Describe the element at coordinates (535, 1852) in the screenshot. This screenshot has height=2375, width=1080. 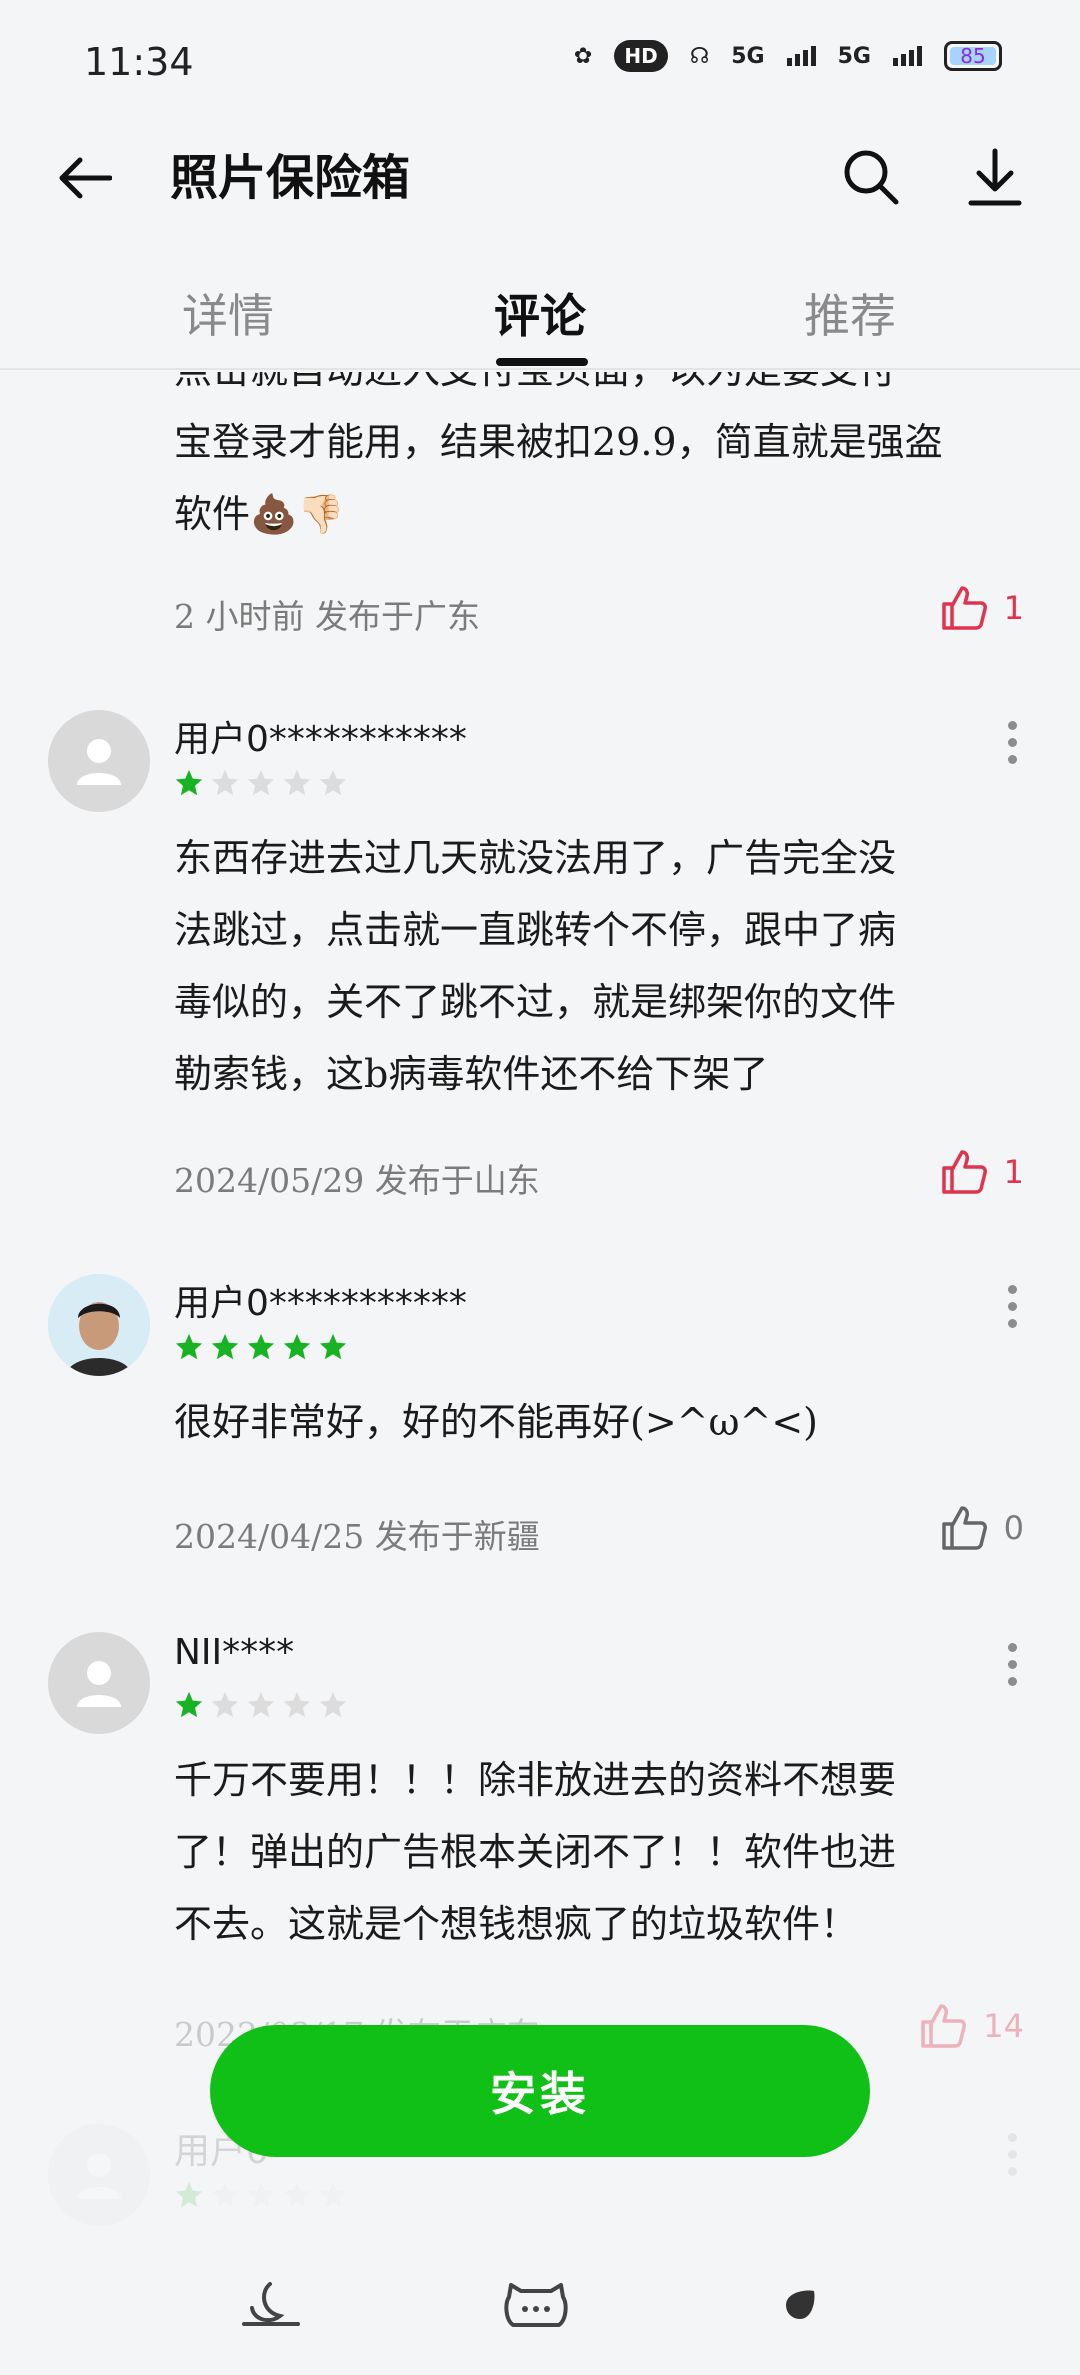
I see `review-text-line: 了！弹出的广告根本关闭不了！！软件也进` at that location.